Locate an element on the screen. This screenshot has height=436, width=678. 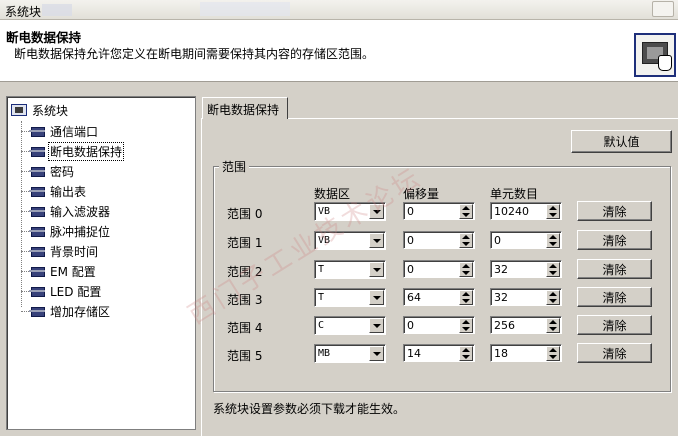
offset-stepper: 64 is located at coordinates (439, 297).